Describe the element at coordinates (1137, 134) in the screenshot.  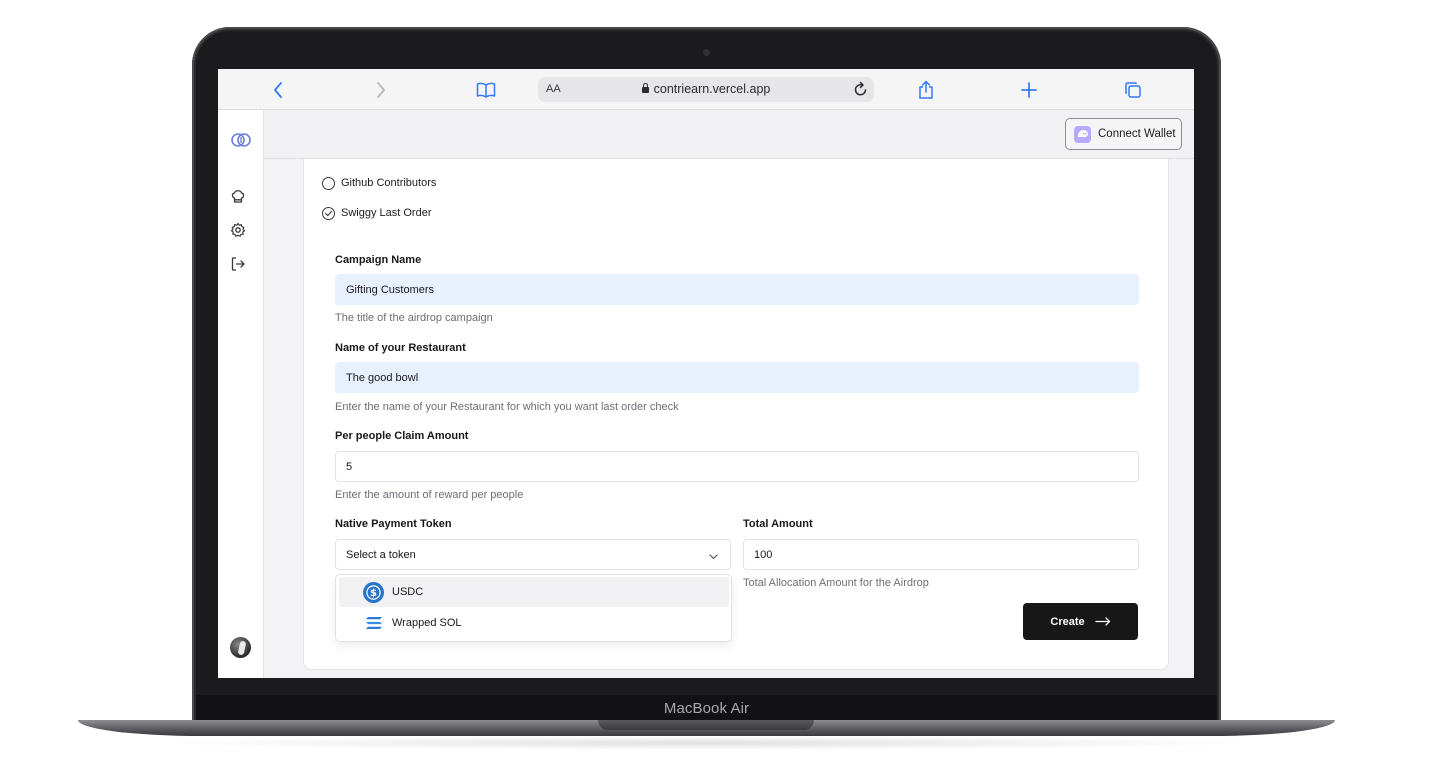
I see `connect-wallet-label: Connect Wallet` at that location.